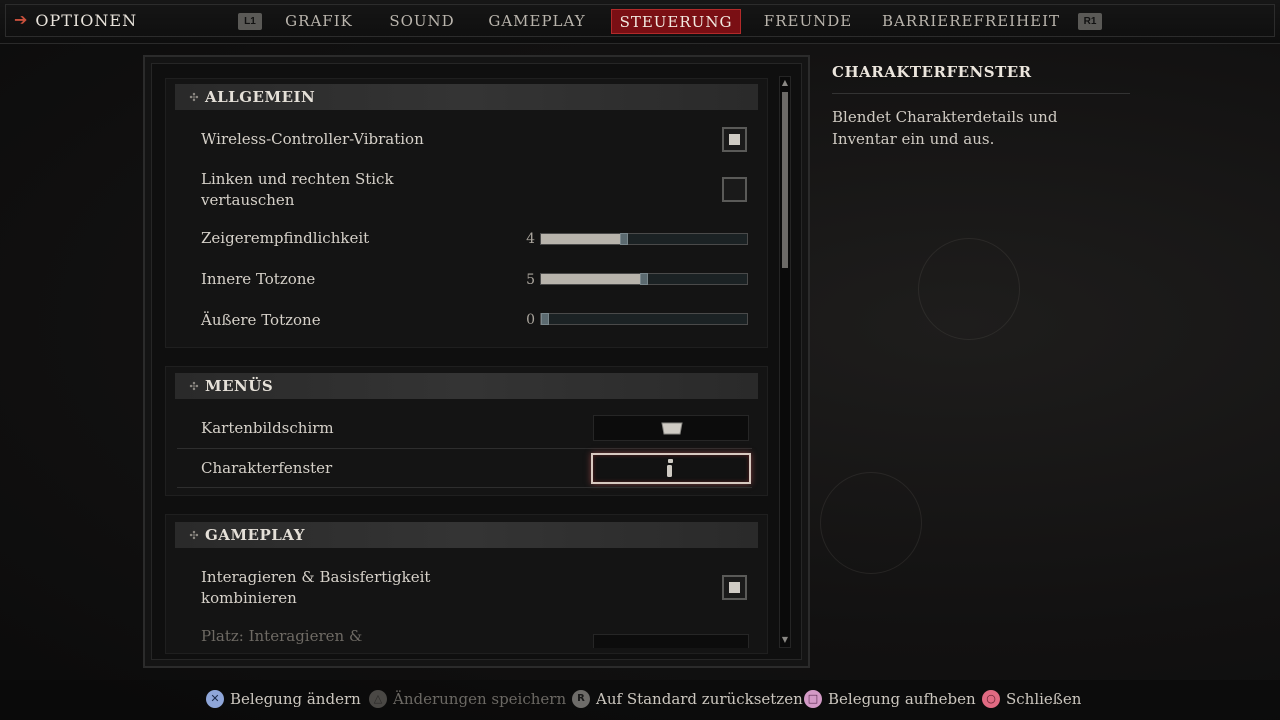 This screenshot has width=1280, height=720. I want to click on setting-label-pointer-sensitivity: Zeigerempfindlichkeit, so click(285, 238).